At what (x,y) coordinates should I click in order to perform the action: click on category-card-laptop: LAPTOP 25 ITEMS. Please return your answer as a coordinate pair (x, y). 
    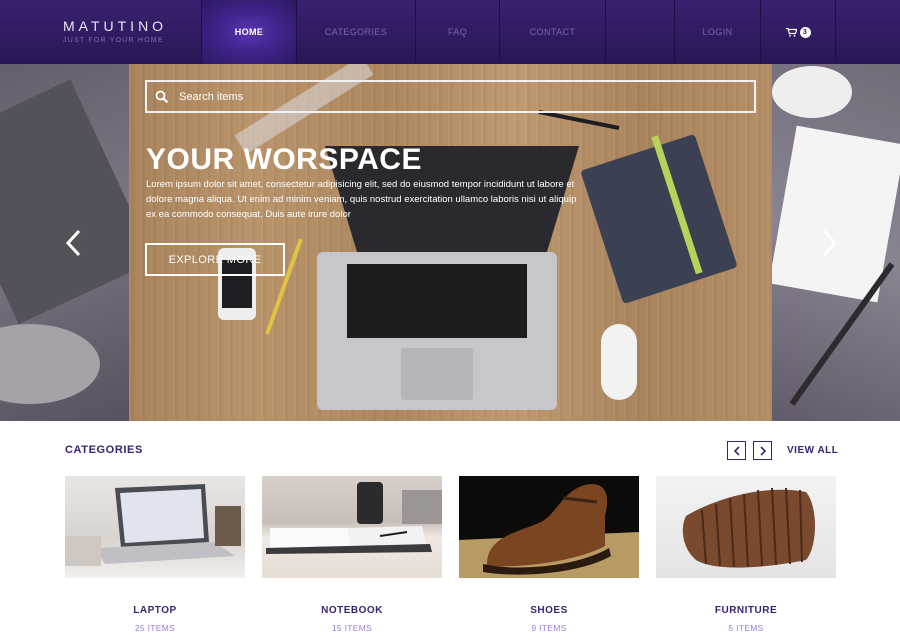
    Looking at the image, I should click on (155, 554).